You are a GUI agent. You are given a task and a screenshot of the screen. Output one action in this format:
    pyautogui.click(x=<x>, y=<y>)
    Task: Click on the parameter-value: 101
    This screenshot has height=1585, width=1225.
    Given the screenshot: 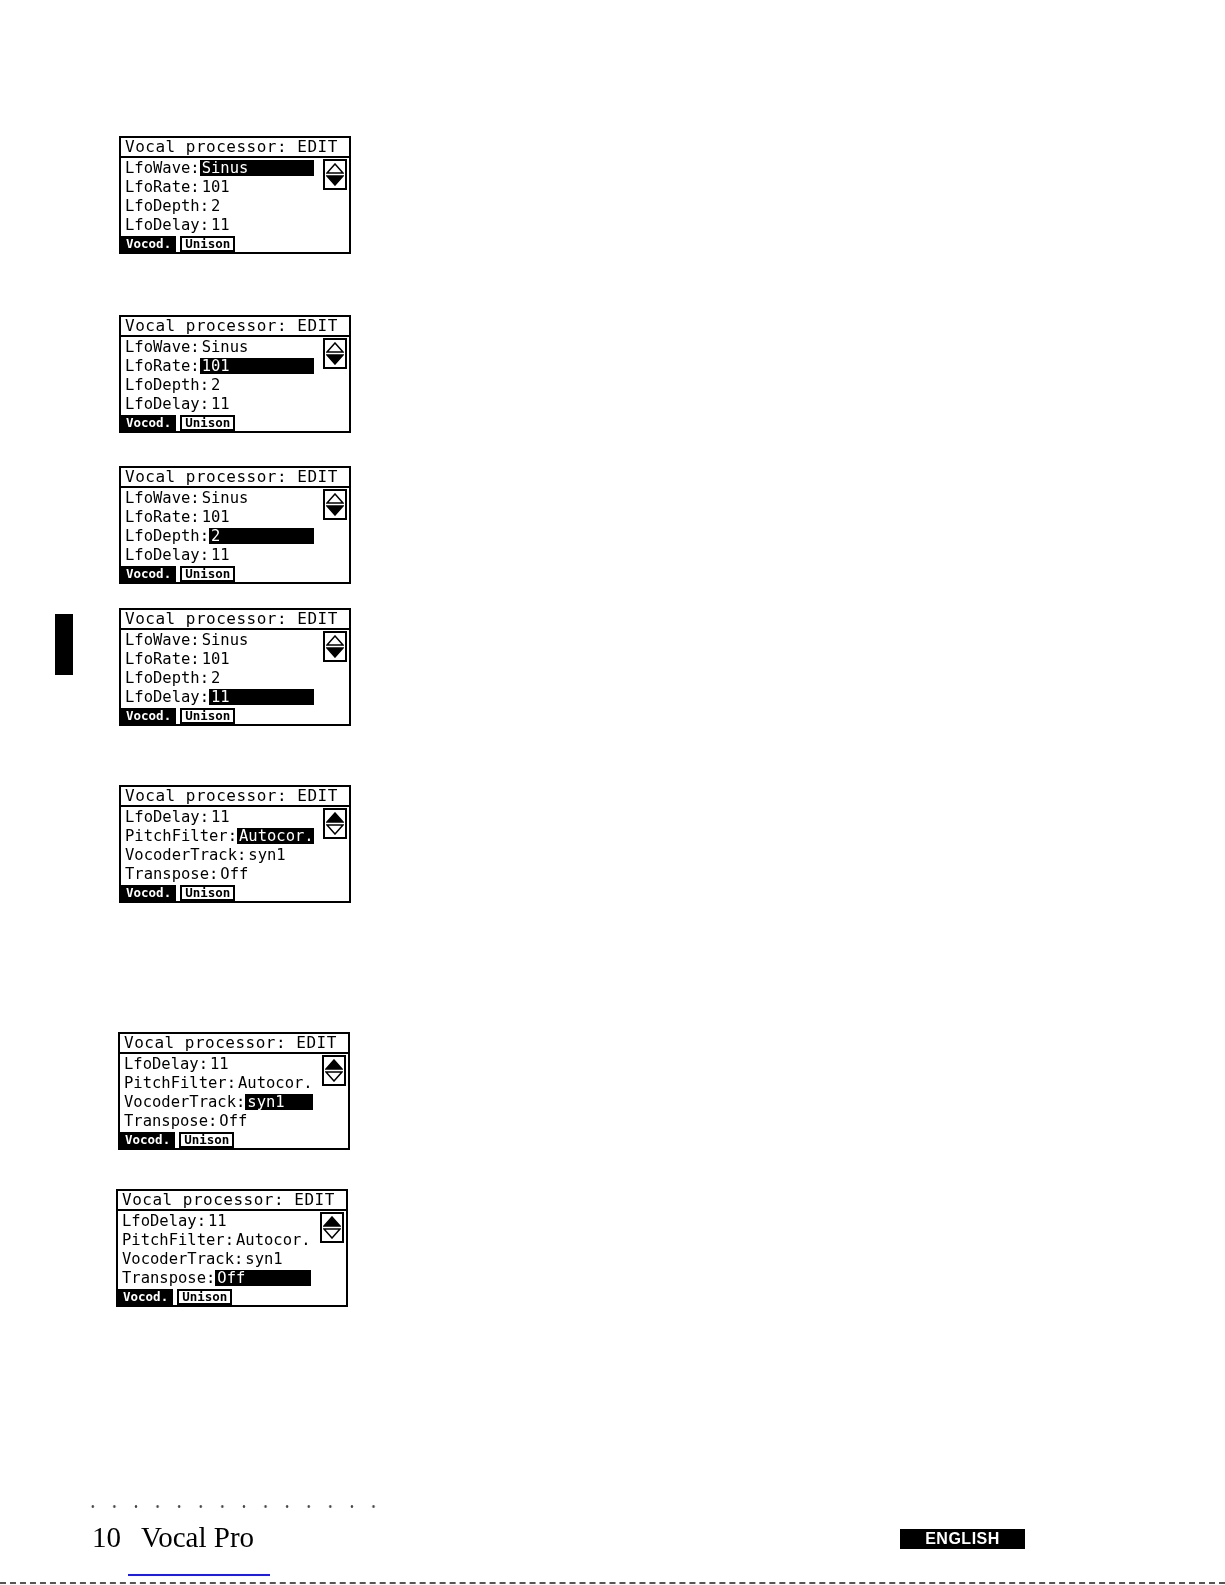 What is the action you would take?
    pyautogui.click(x=256, y=365)
    